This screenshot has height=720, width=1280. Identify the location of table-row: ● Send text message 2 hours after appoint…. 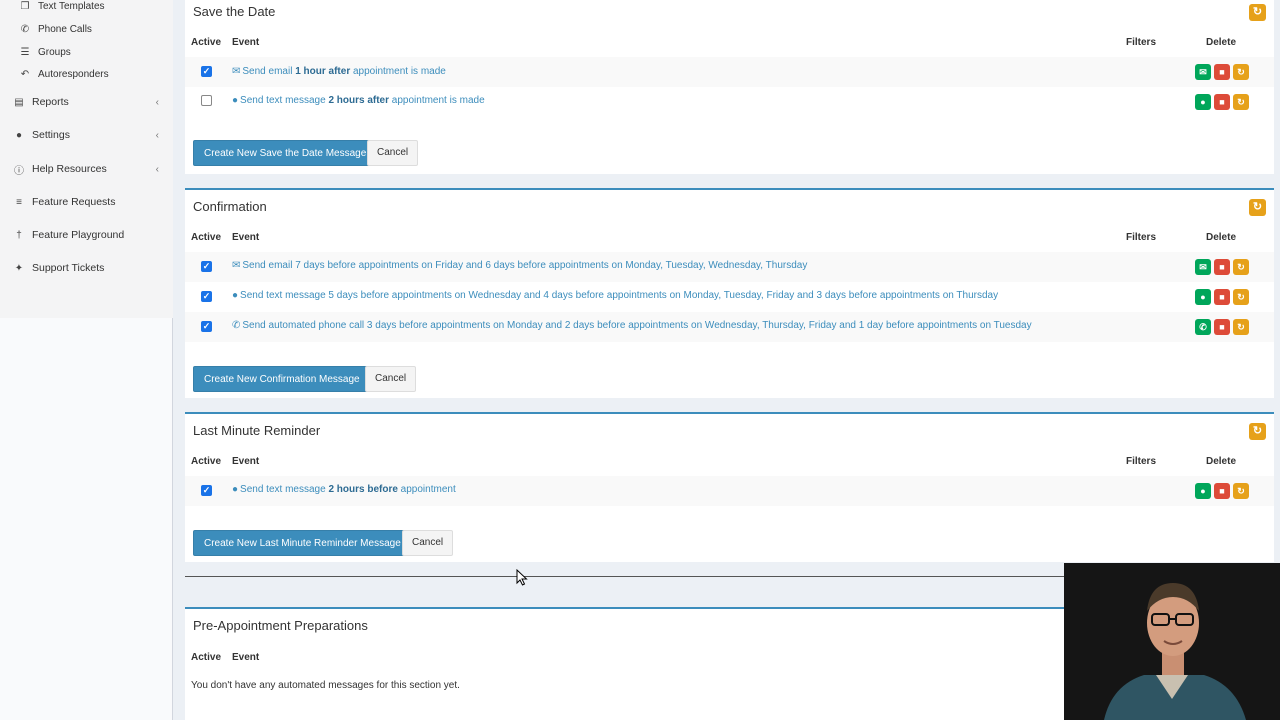
(729, 102).